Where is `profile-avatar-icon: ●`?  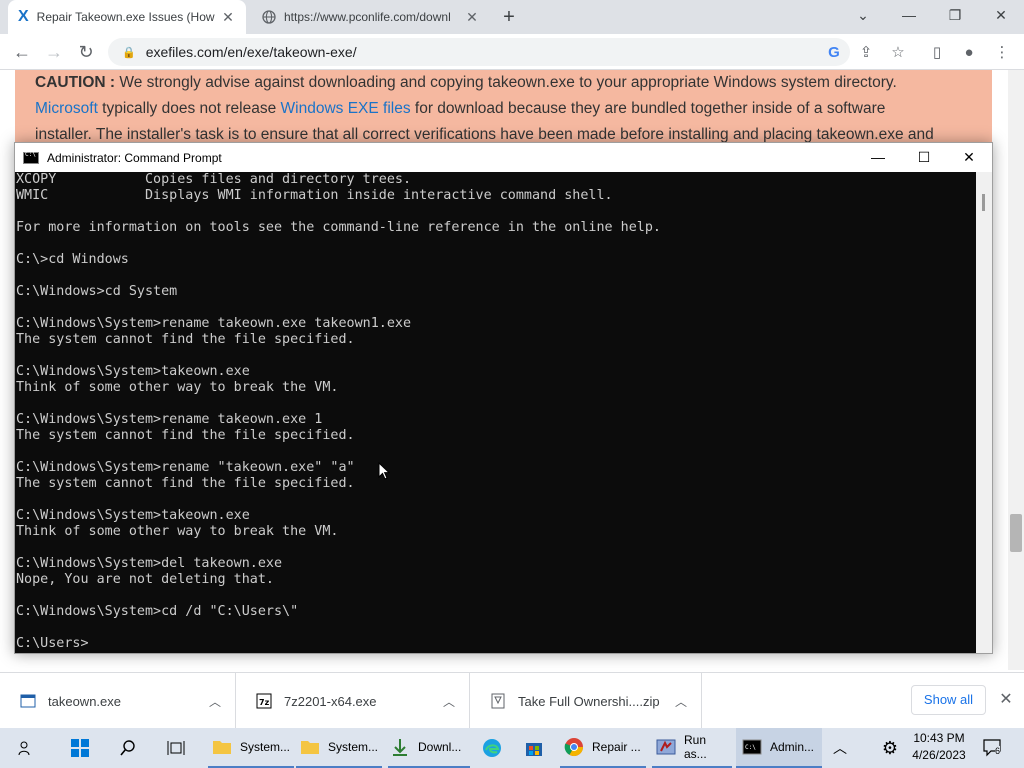
profile-avatar-icon: ● is located at coordinates (969, 53).